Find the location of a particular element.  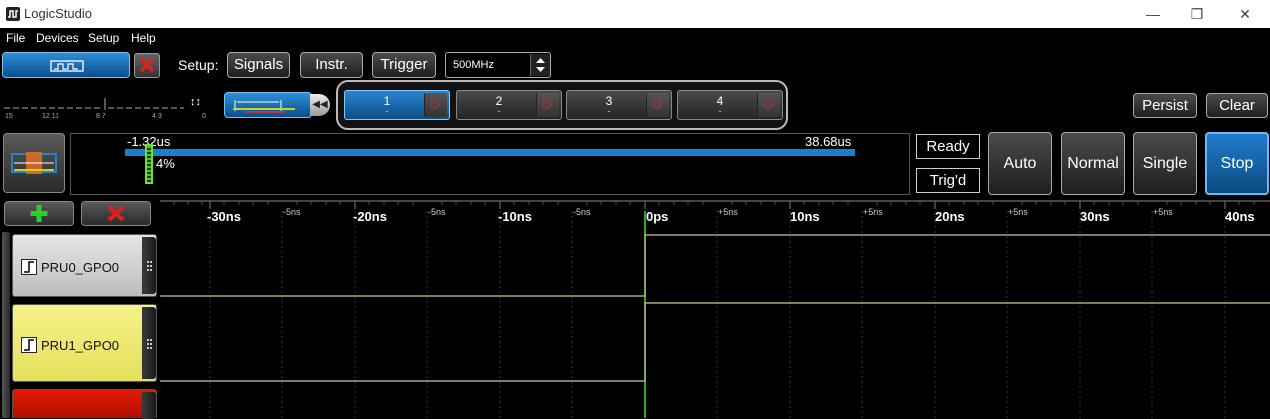

axis-major-label: 10ns is located at coordinates (805, 216).